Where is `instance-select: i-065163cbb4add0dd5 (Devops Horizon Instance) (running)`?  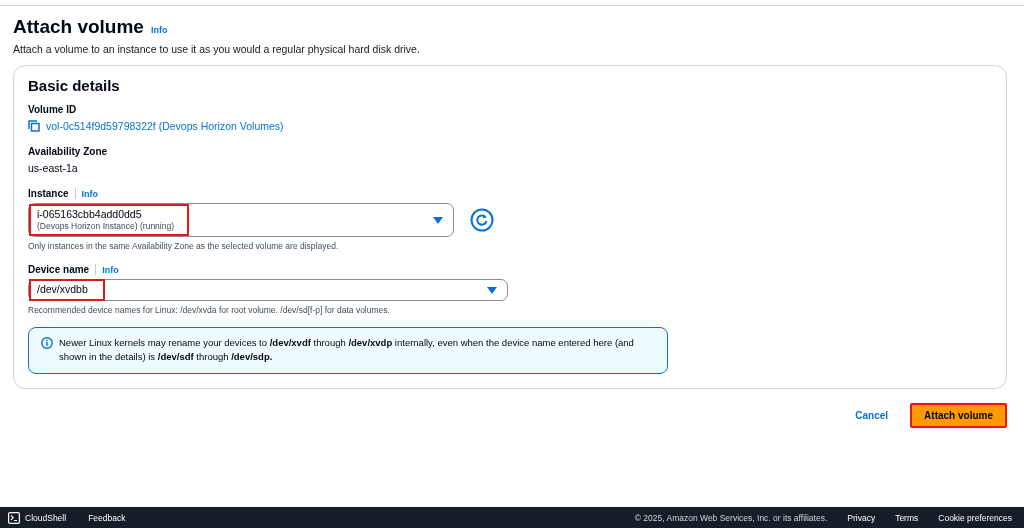 instance-select: i-065163cbb4add0dd5 (Devops Horizon Instance) (running) is located at coordinates (241, 220).